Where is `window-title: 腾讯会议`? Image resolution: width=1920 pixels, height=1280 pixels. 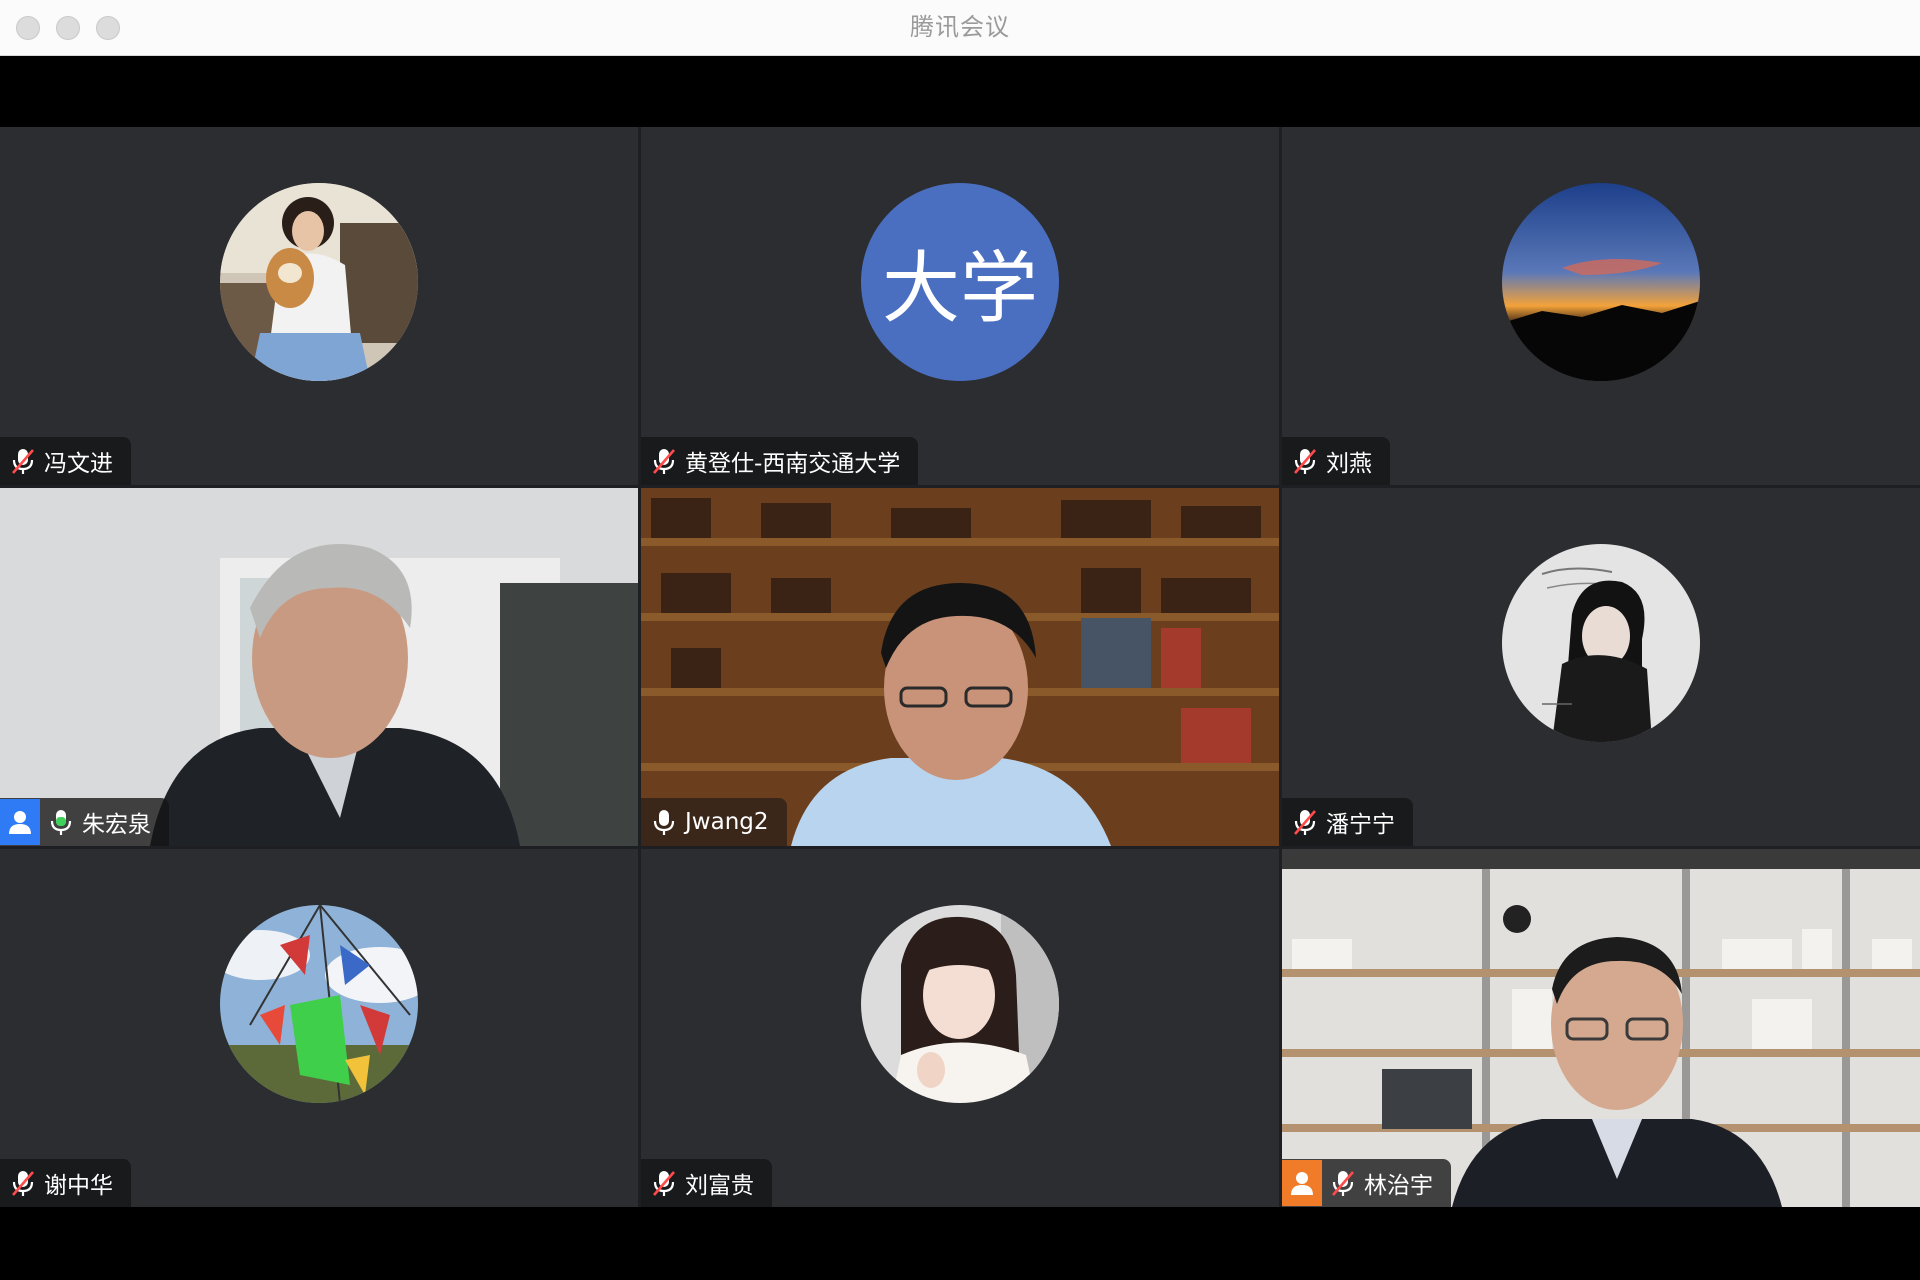
window-title: 腾讯会议 is located at coordinates (960, 27).